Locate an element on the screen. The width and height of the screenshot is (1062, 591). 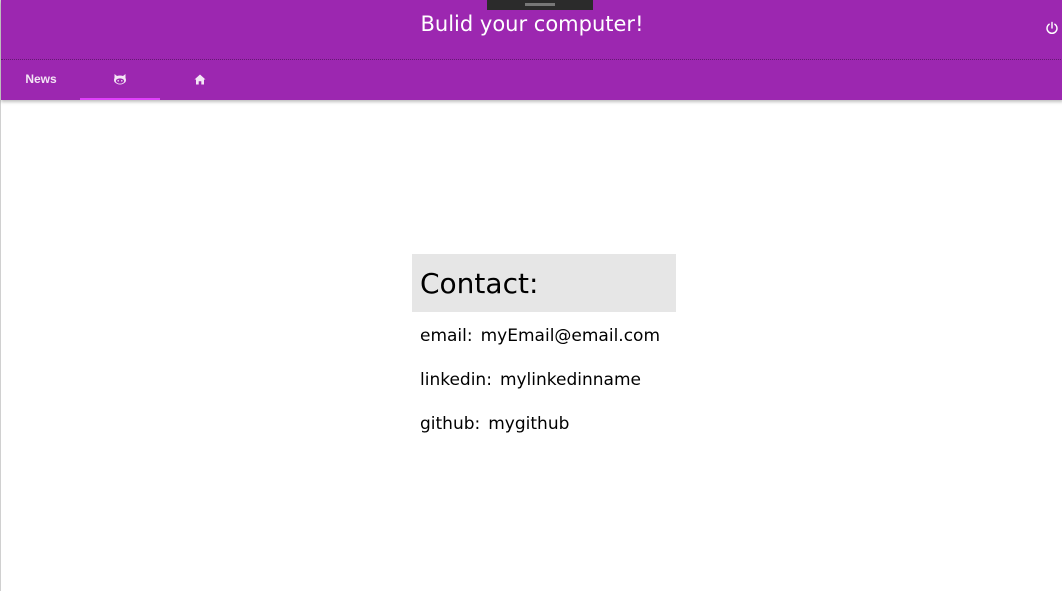
contact-heading: Contact: is located at coordinates (479, 283).